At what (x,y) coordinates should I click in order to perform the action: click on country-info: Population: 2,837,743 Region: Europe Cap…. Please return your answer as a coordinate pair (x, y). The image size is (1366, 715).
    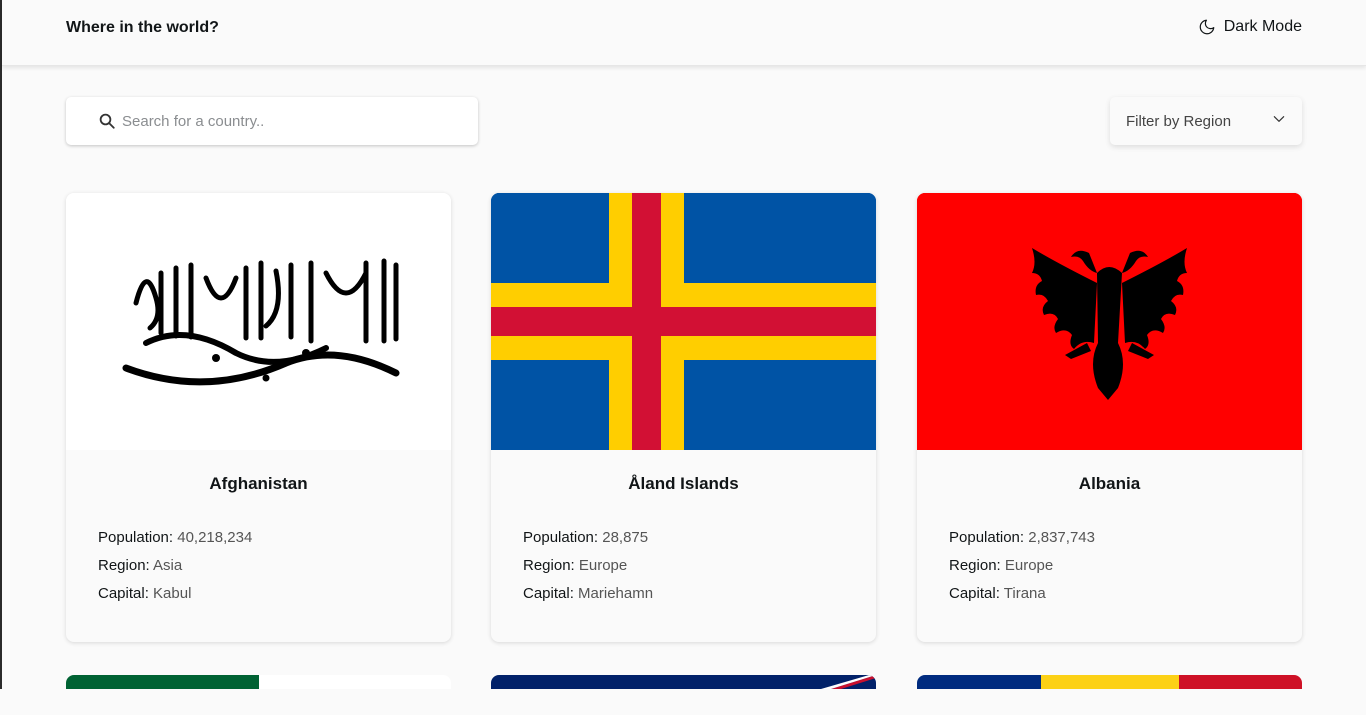
    Looking at the image, I should click on (1125, 566).